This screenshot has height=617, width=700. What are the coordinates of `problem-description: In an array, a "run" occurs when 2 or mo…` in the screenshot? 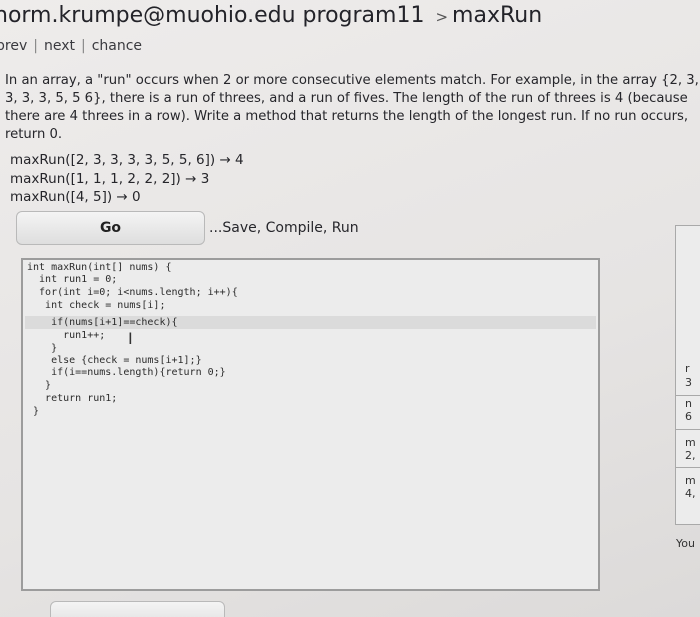 It's located at (352, 108).